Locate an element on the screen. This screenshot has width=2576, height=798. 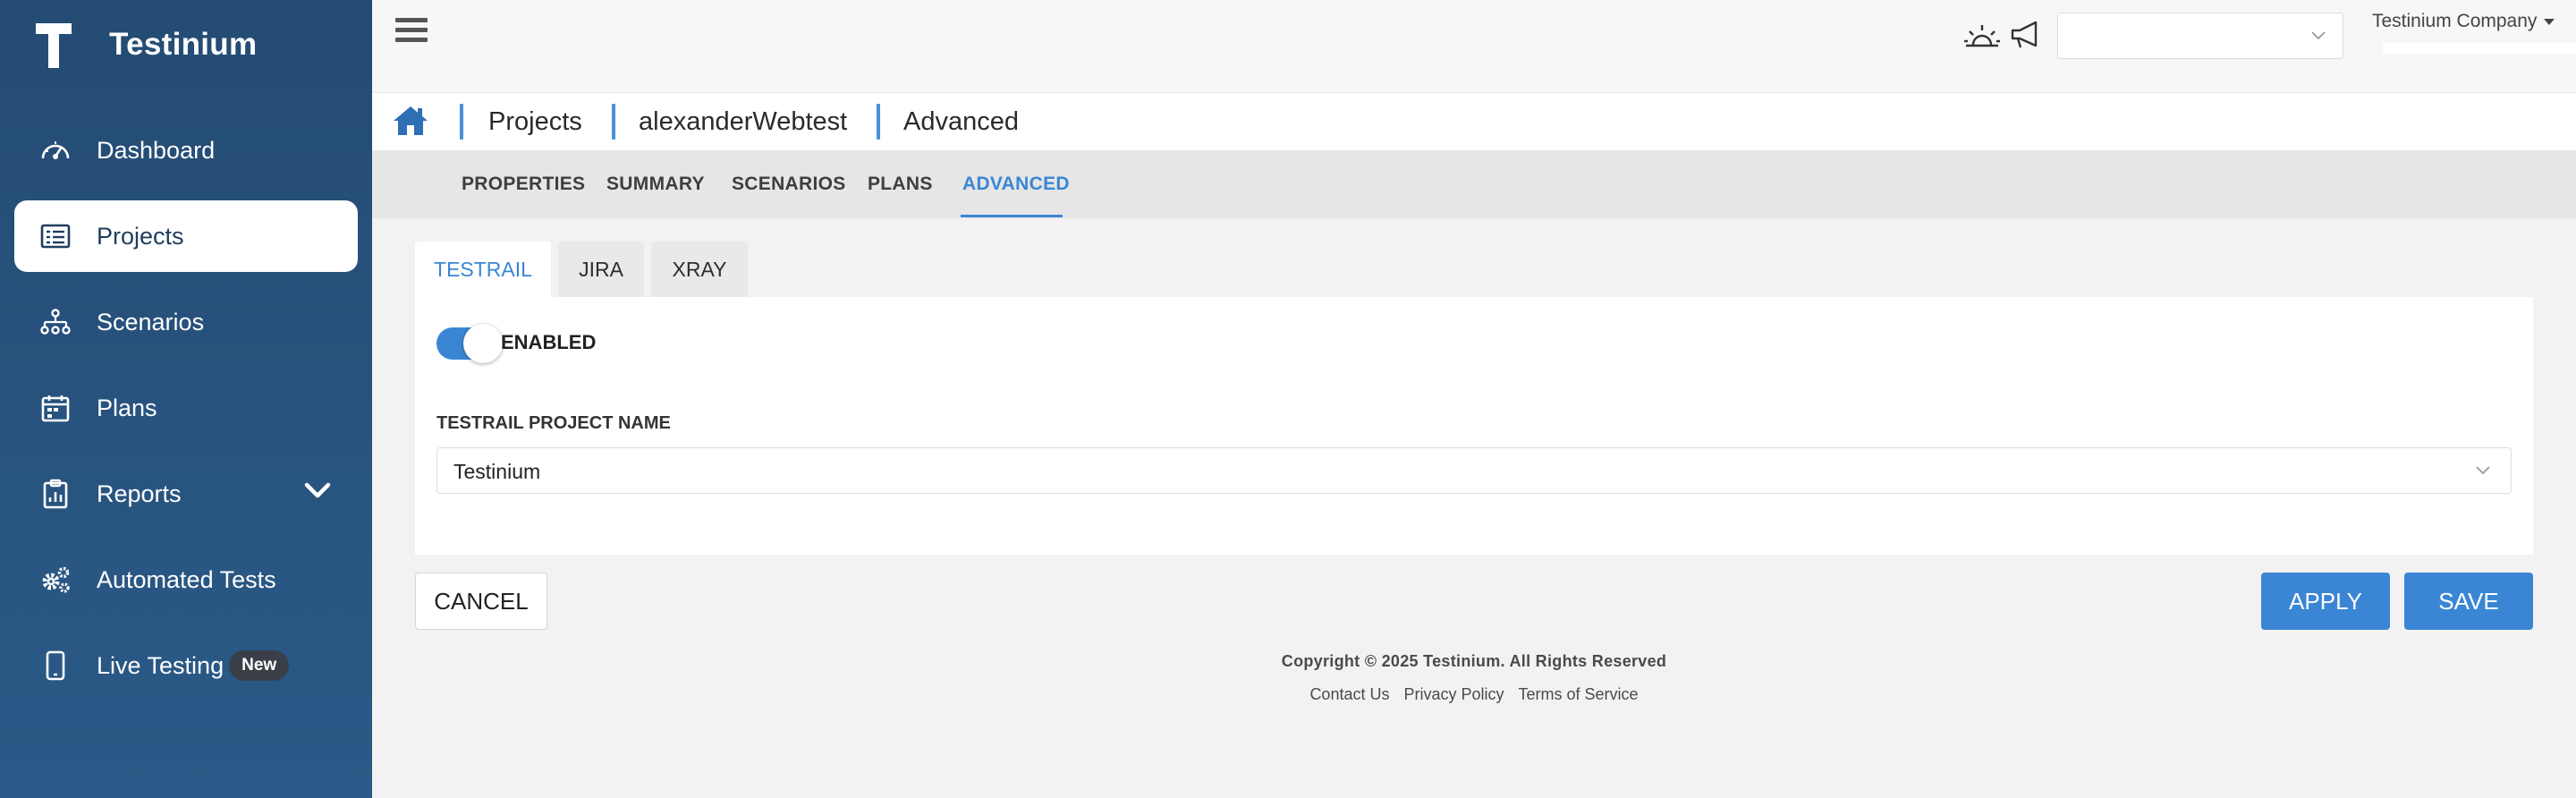
breadcrumb-project: alexanderWebtest is located at coordinates (743, 122).